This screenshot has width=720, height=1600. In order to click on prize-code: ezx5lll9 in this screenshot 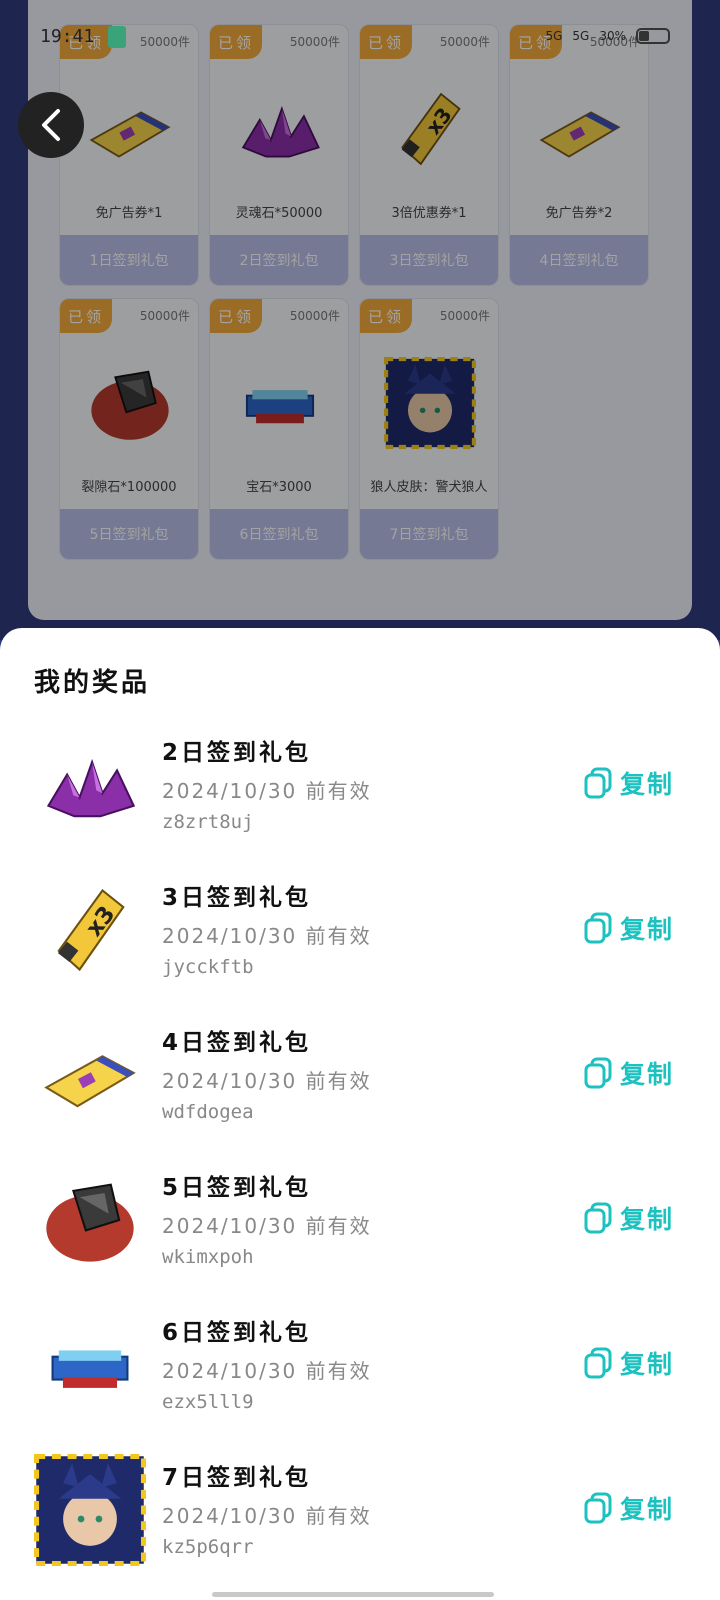, I will do `click(208, 1402)`.